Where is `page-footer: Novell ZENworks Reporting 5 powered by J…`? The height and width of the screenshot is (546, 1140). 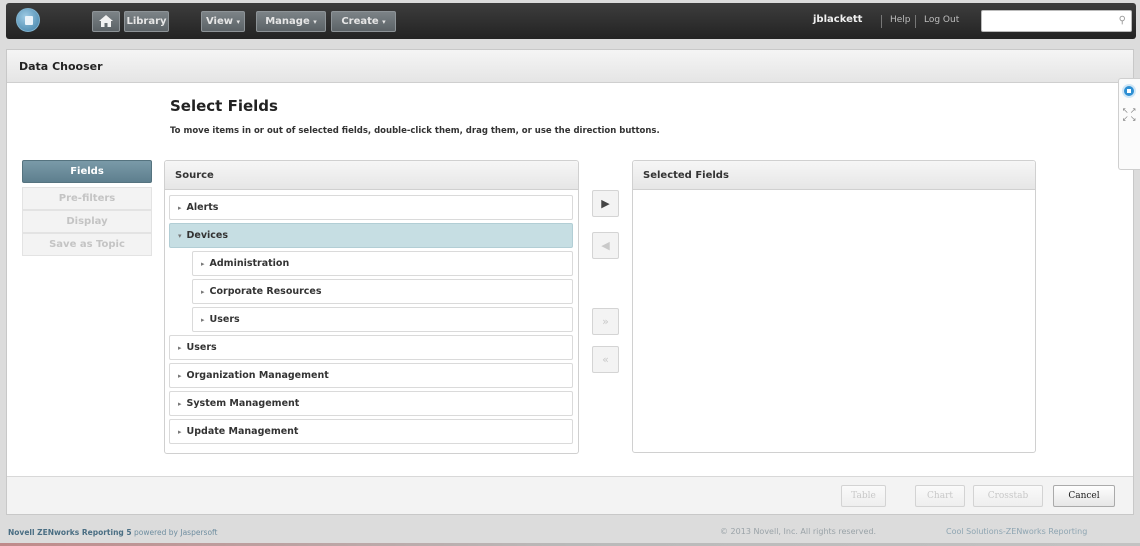 page-footer: Novell ZENworks Reporting 5 powered by J… is located at coordinates (570, 531).